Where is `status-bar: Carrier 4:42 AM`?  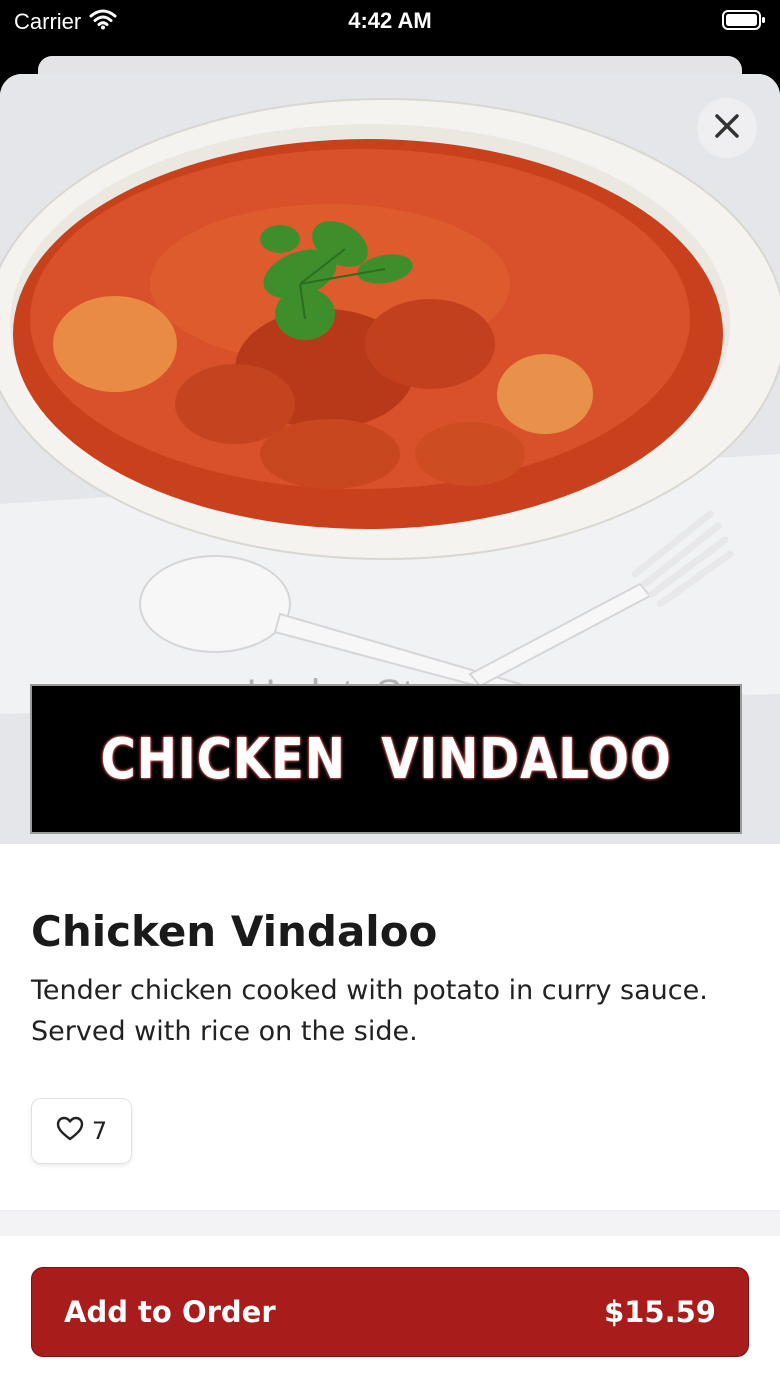
status-bar: Carrier 4:42 AM is located at coordinates (390, 20).